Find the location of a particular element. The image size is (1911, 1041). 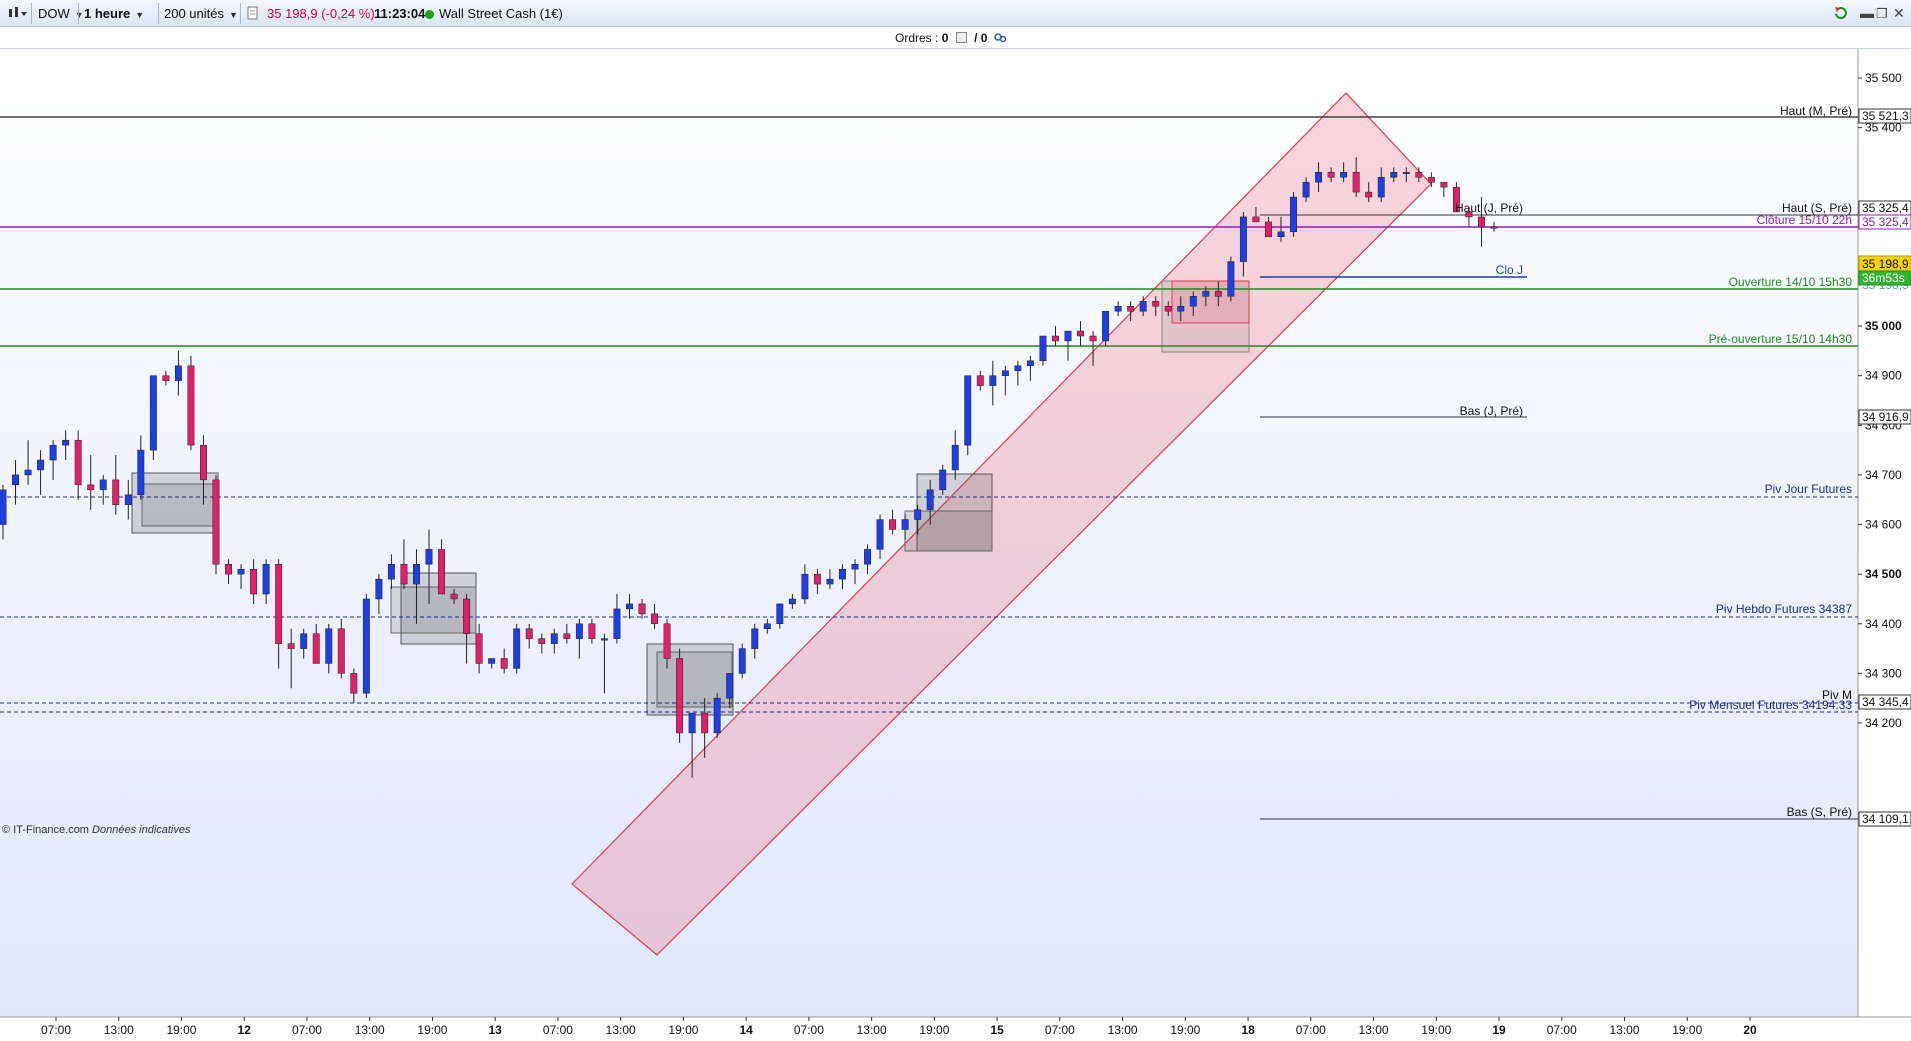

units-selector: 200 unités ▼ is located at coordinates (201, 13).